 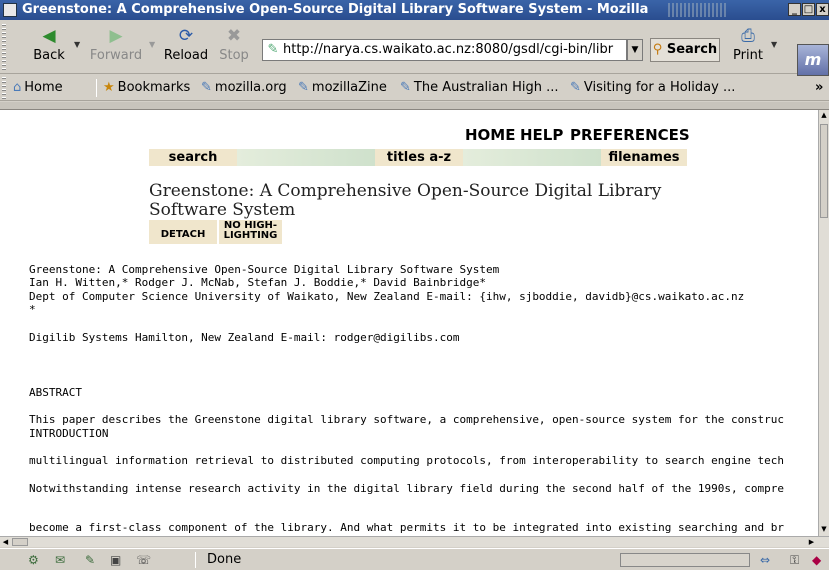 I want to click on vertical-scroll-thumb, so click(x=824, y=171).